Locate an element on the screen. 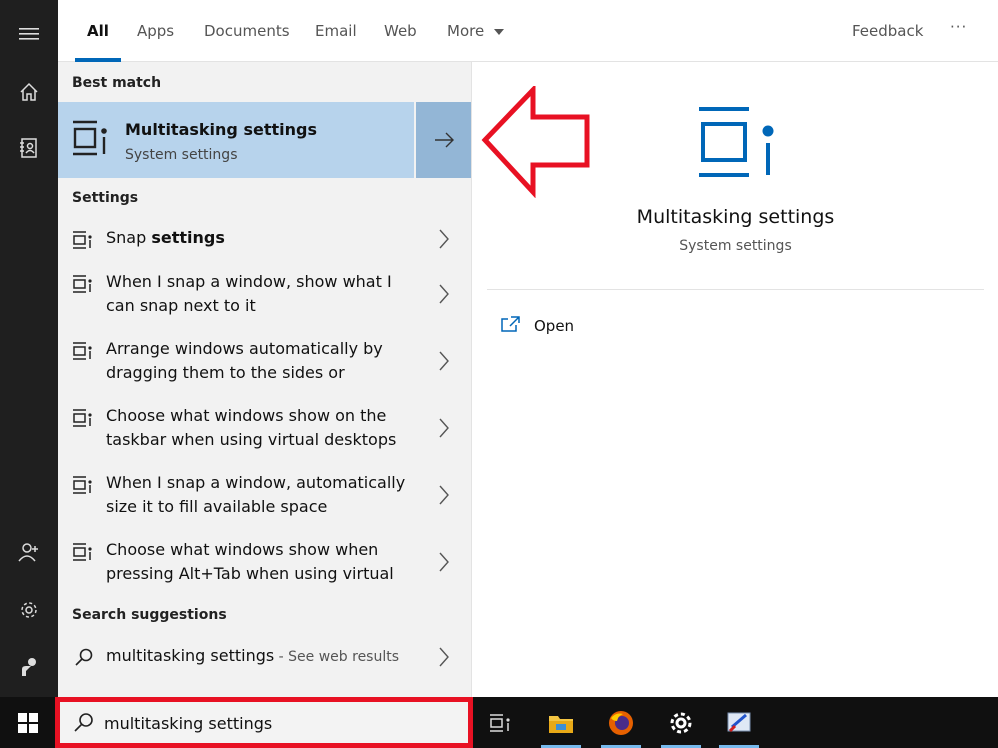 This screenshot has width=998, height=748. file-explorer-button is located at coordinates (561, 722).